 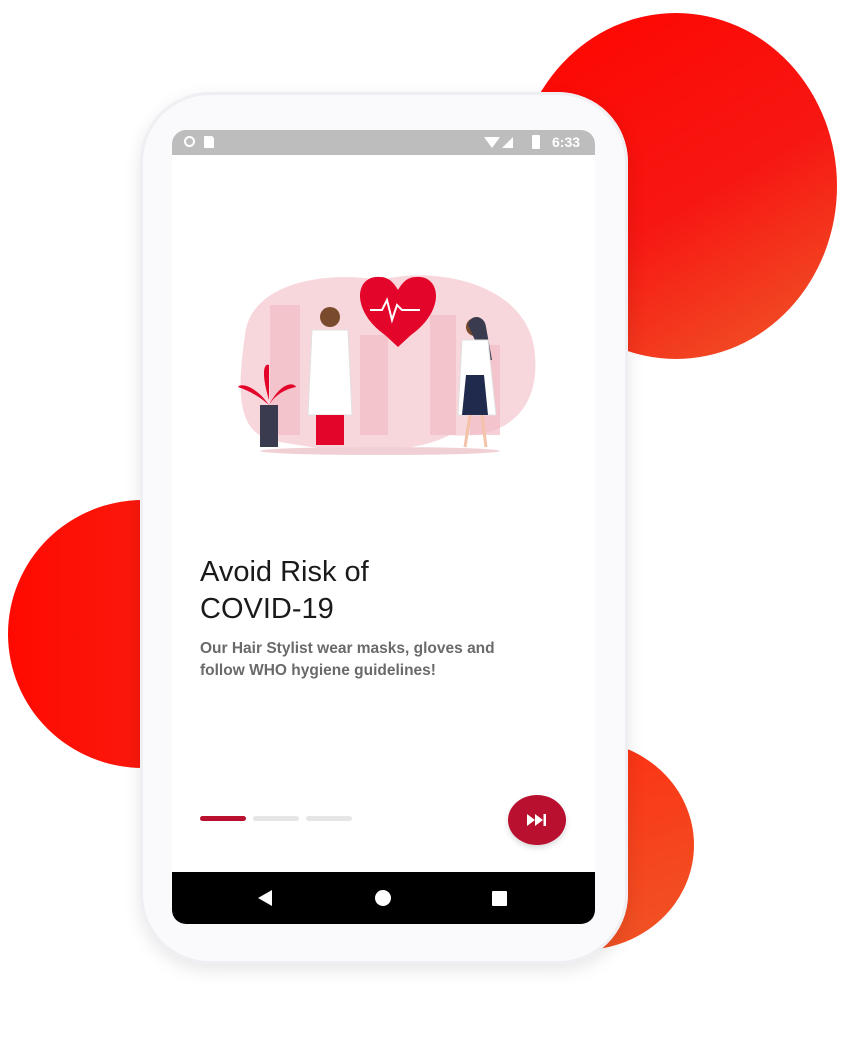 I want to click on next-button, so click(x=537, y=820).